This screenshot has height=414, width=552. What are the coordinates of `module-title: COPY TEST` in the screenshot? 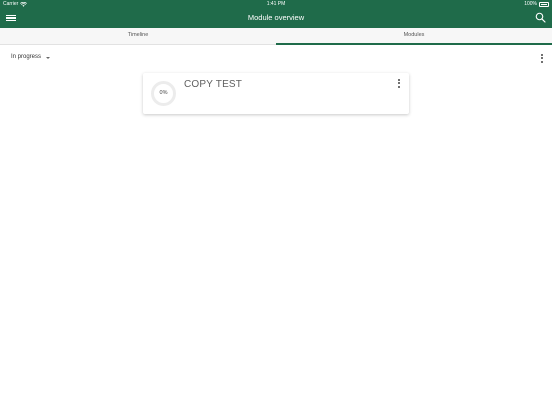 It's located at (213, 84).